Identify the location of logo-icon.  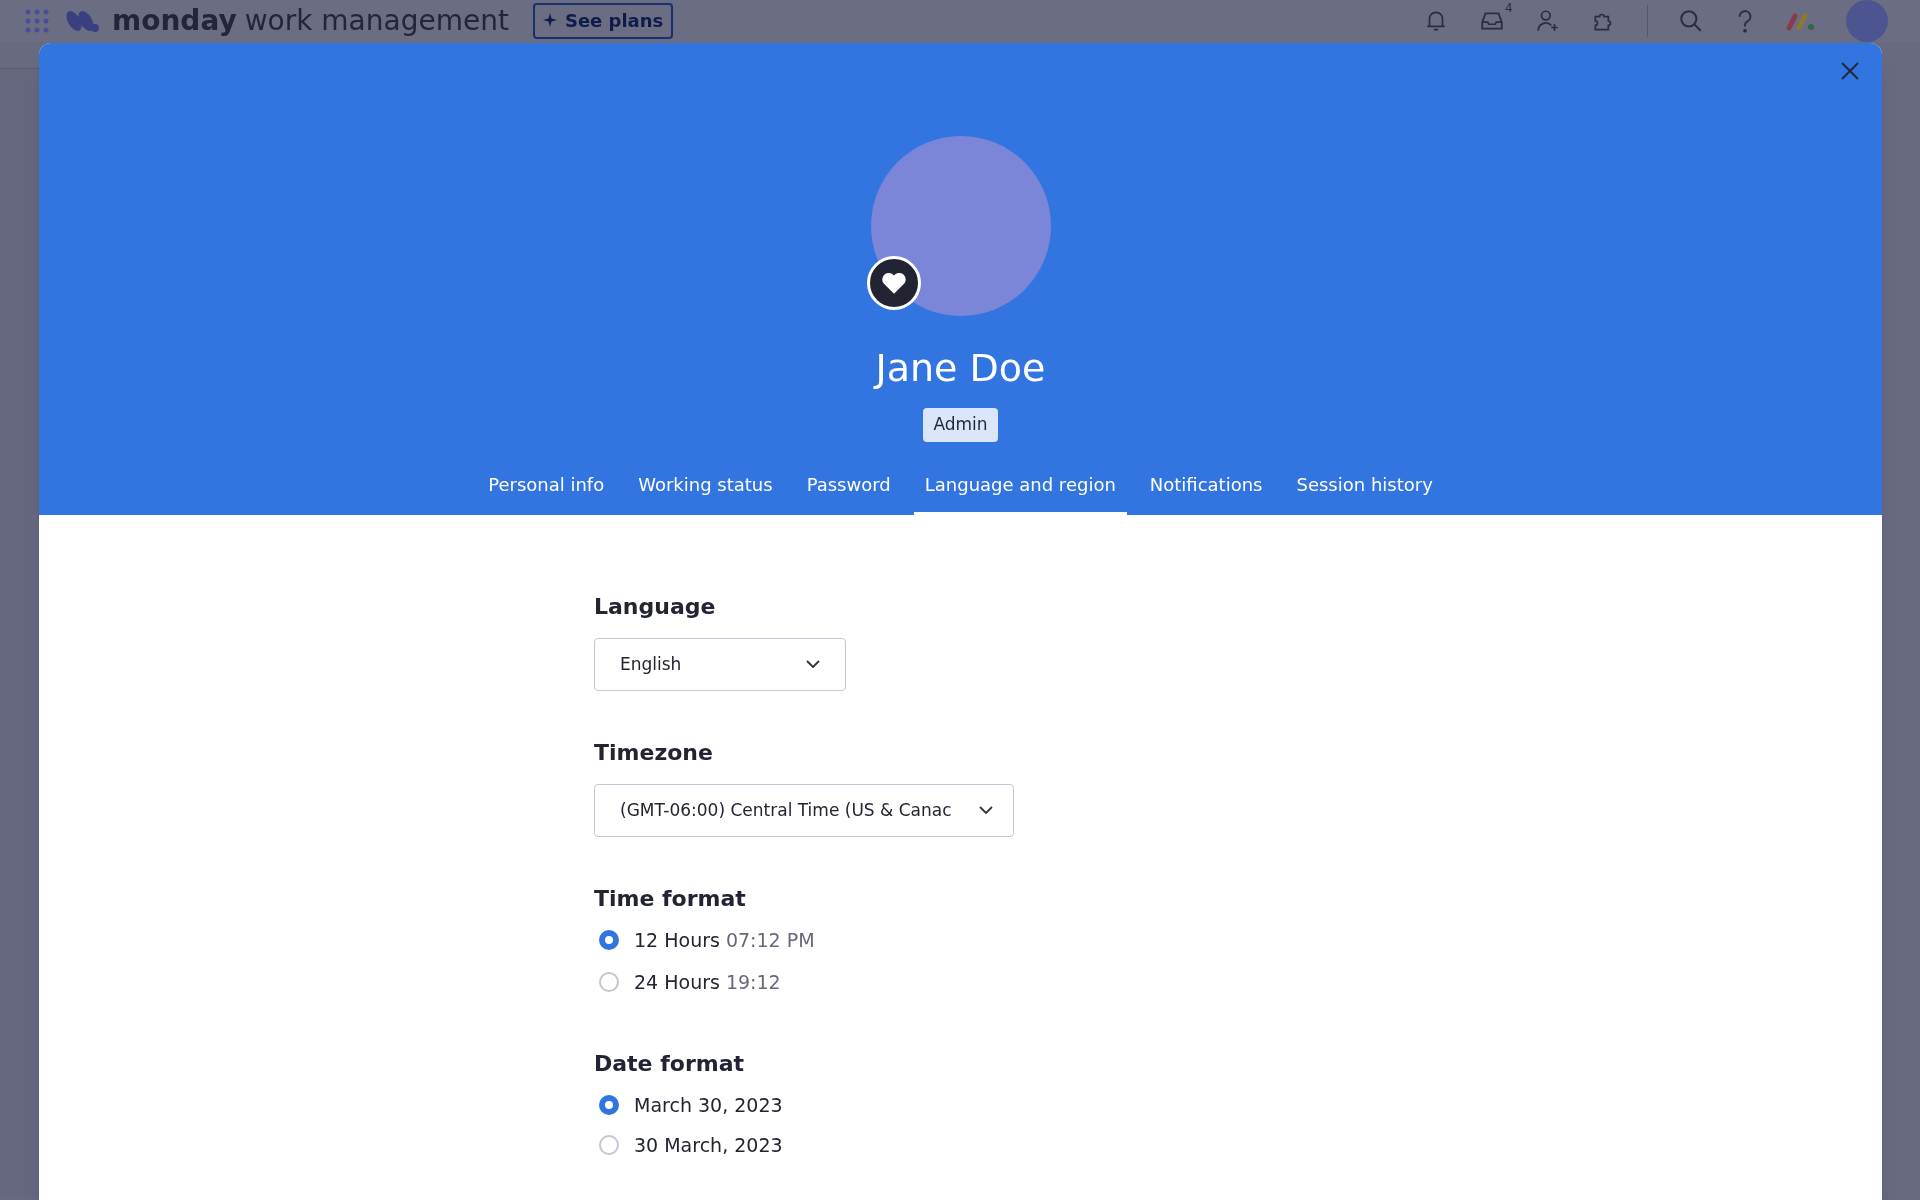
(83, 21).